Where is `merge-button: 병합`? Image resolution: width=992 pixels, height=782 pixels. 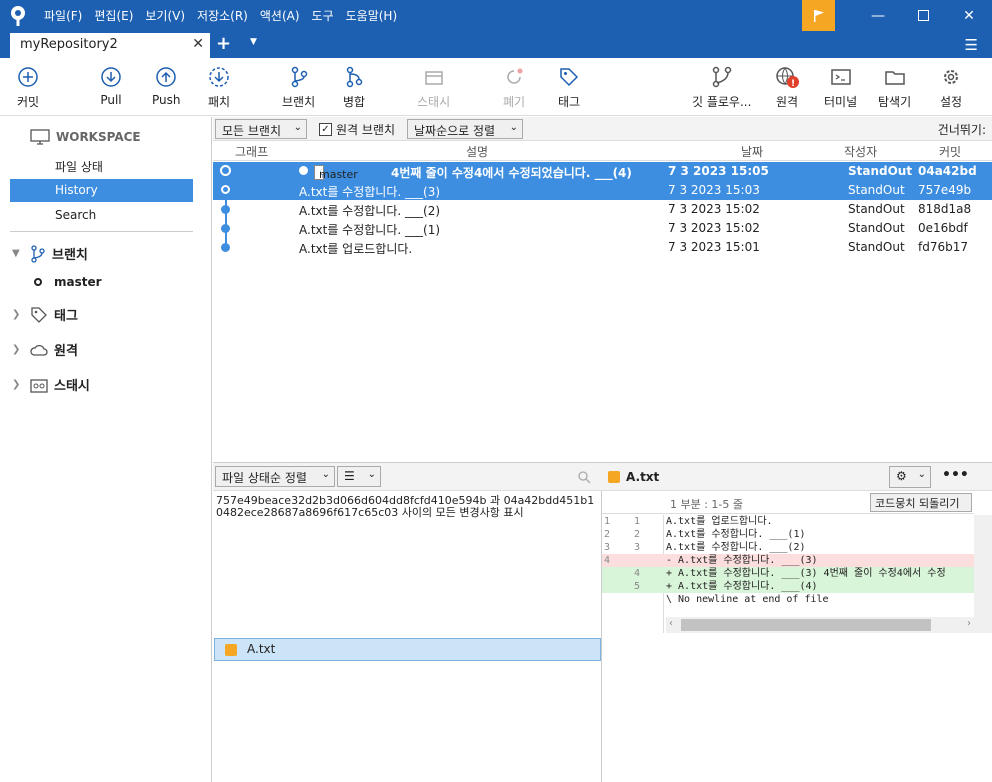 merge-button: 병합 is located at coordinates (354, 88).